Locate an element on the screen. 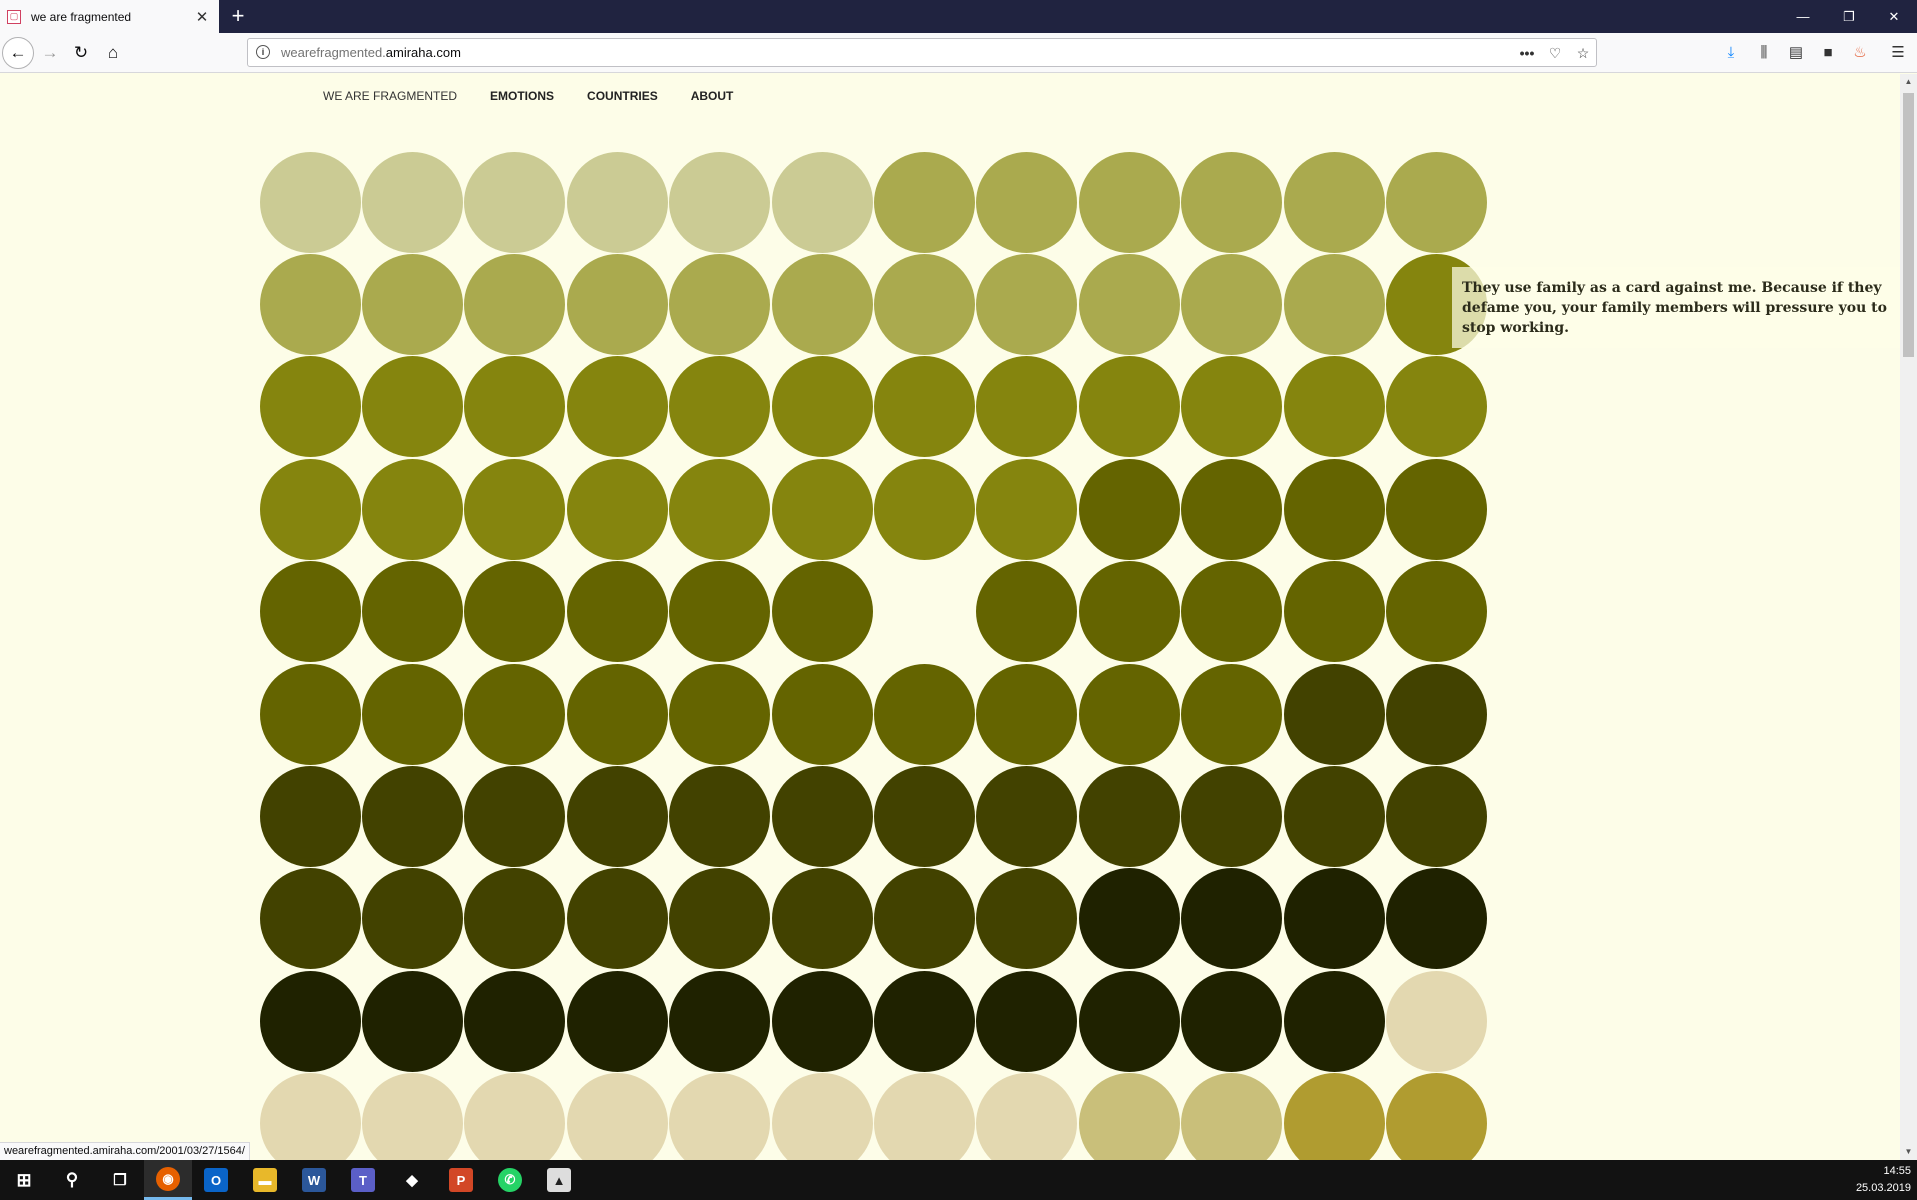 This screenshot has width=1917, height=1200. page-scrollbar: ▲ ▼ is located at coordinates (1908, 617).